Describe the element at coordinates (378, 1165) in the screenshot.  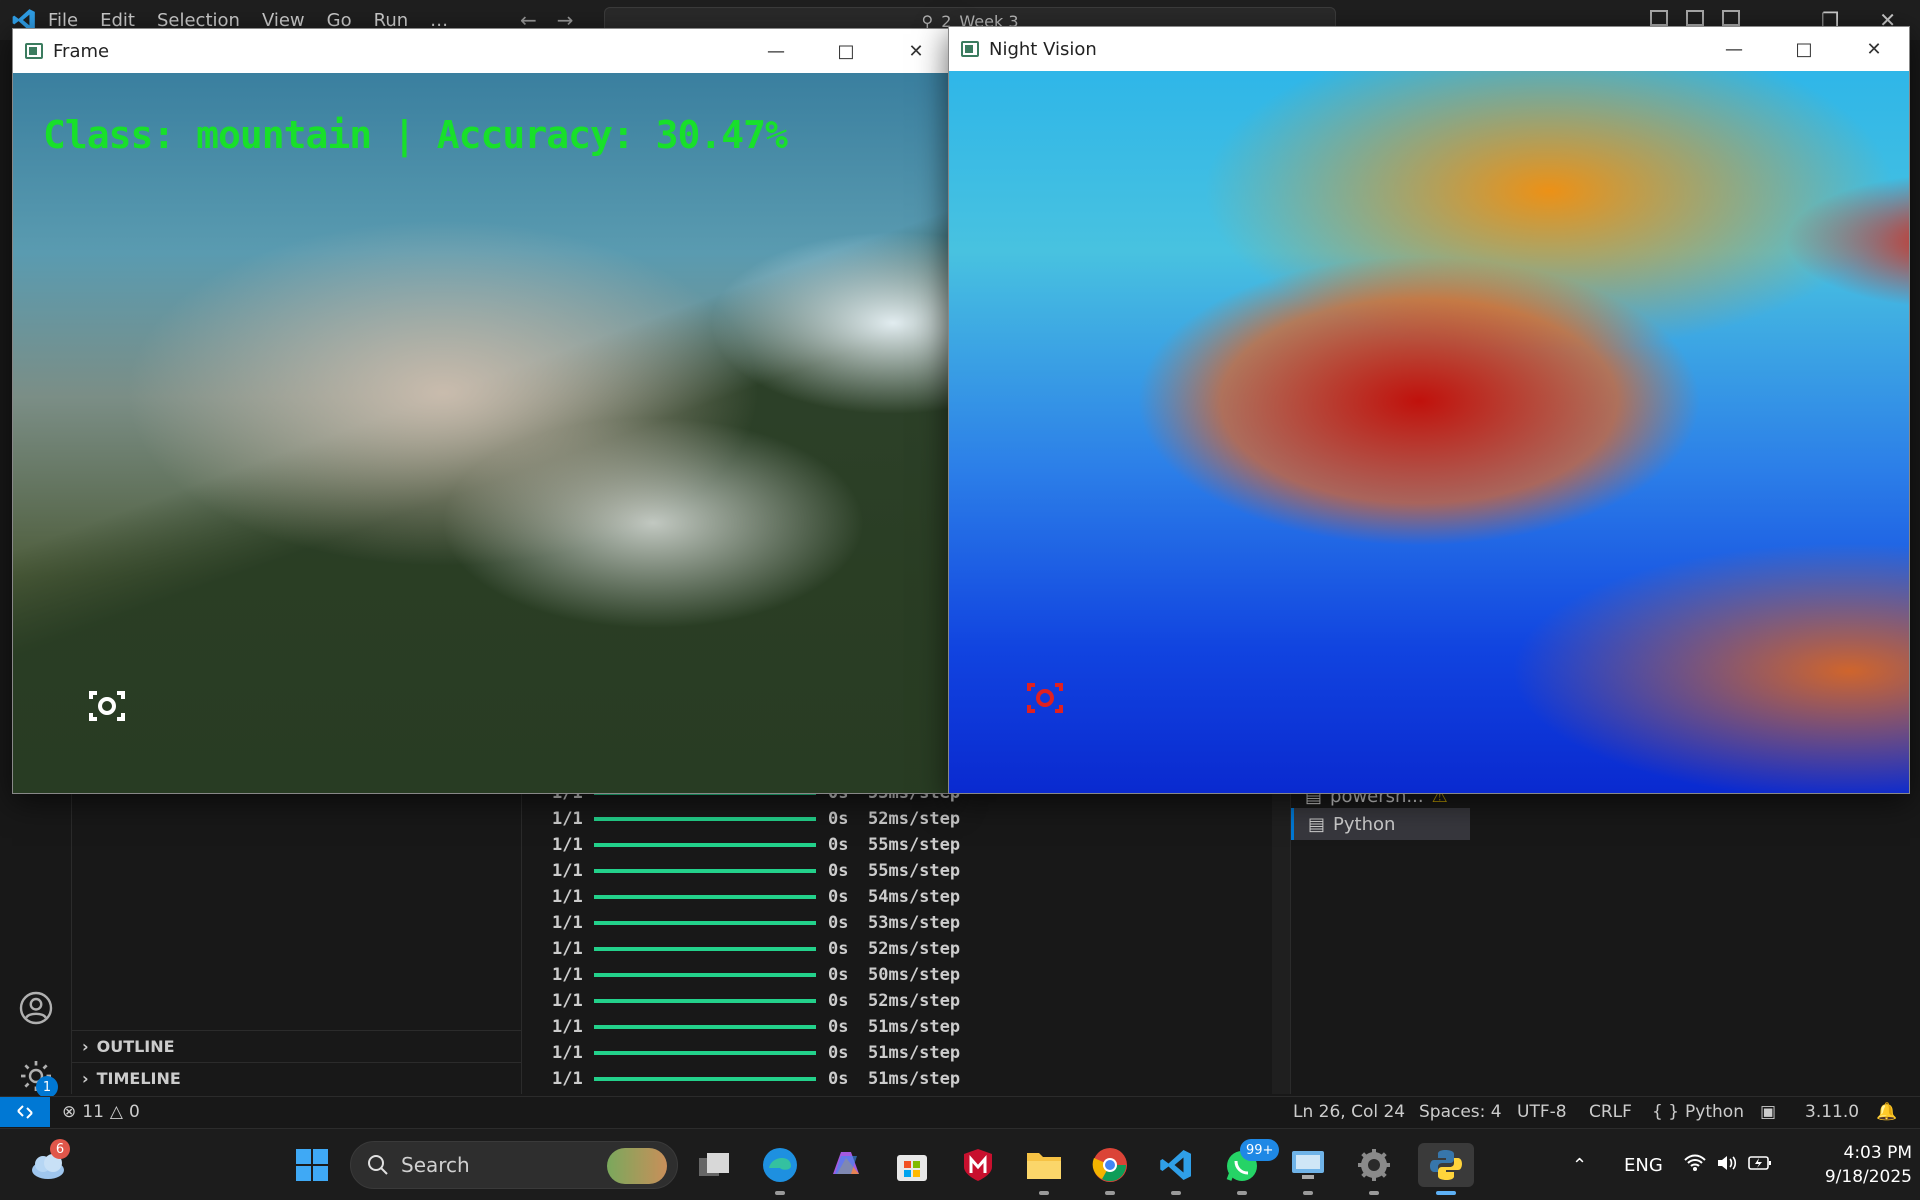
I see `search-icon` at that location.